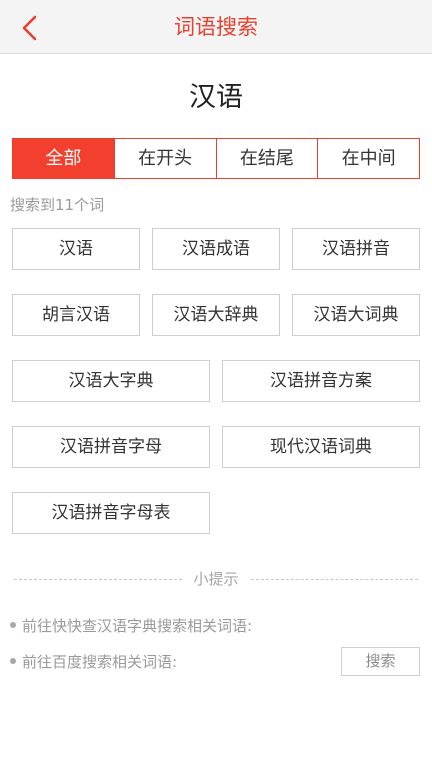 The height and width of the screenshot is (768, 432). Describe the element at coordinates (216, 249) in the screenshot. I see `word-result-button: 汉语成语` at that location.